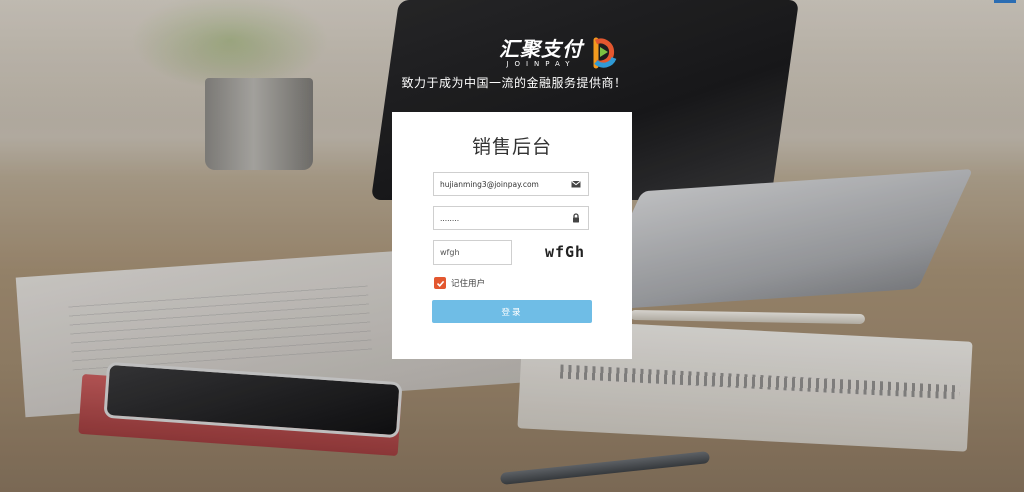  I want to click on joinpay-logo-icon, so click(605, 53).